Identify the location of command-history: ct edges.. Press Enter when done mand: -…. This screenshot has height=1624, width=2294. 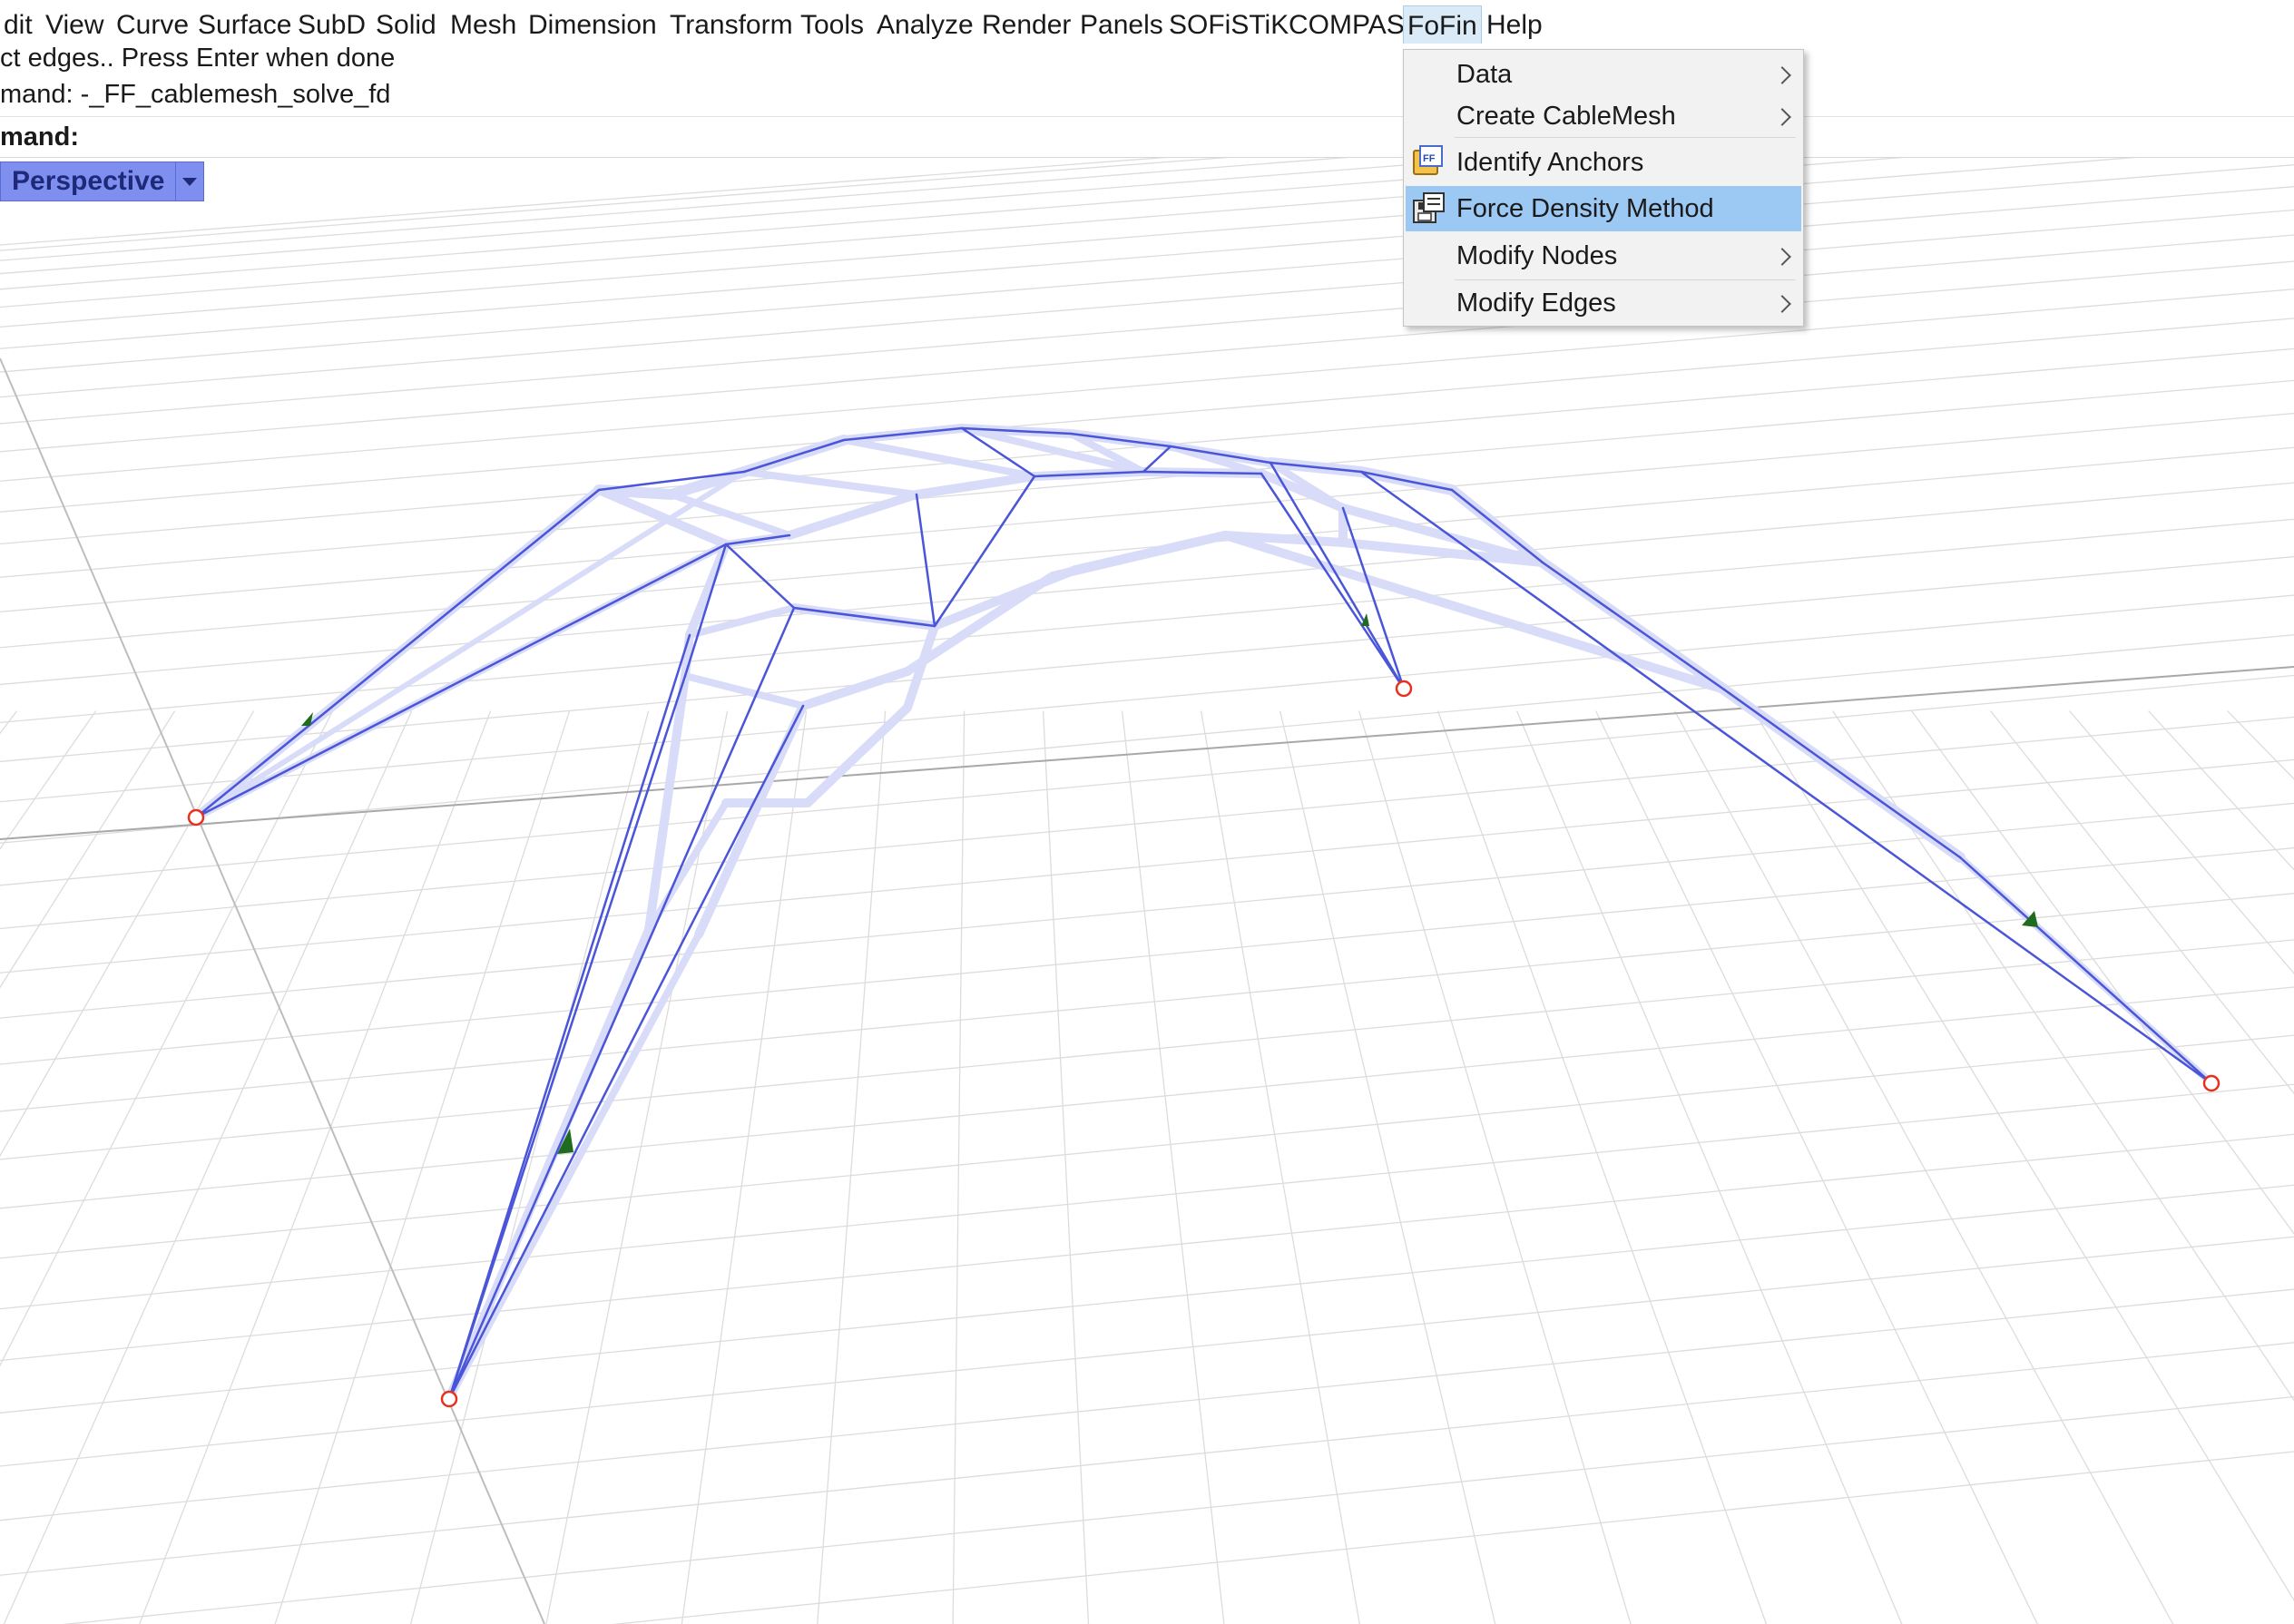
(1147, 80).